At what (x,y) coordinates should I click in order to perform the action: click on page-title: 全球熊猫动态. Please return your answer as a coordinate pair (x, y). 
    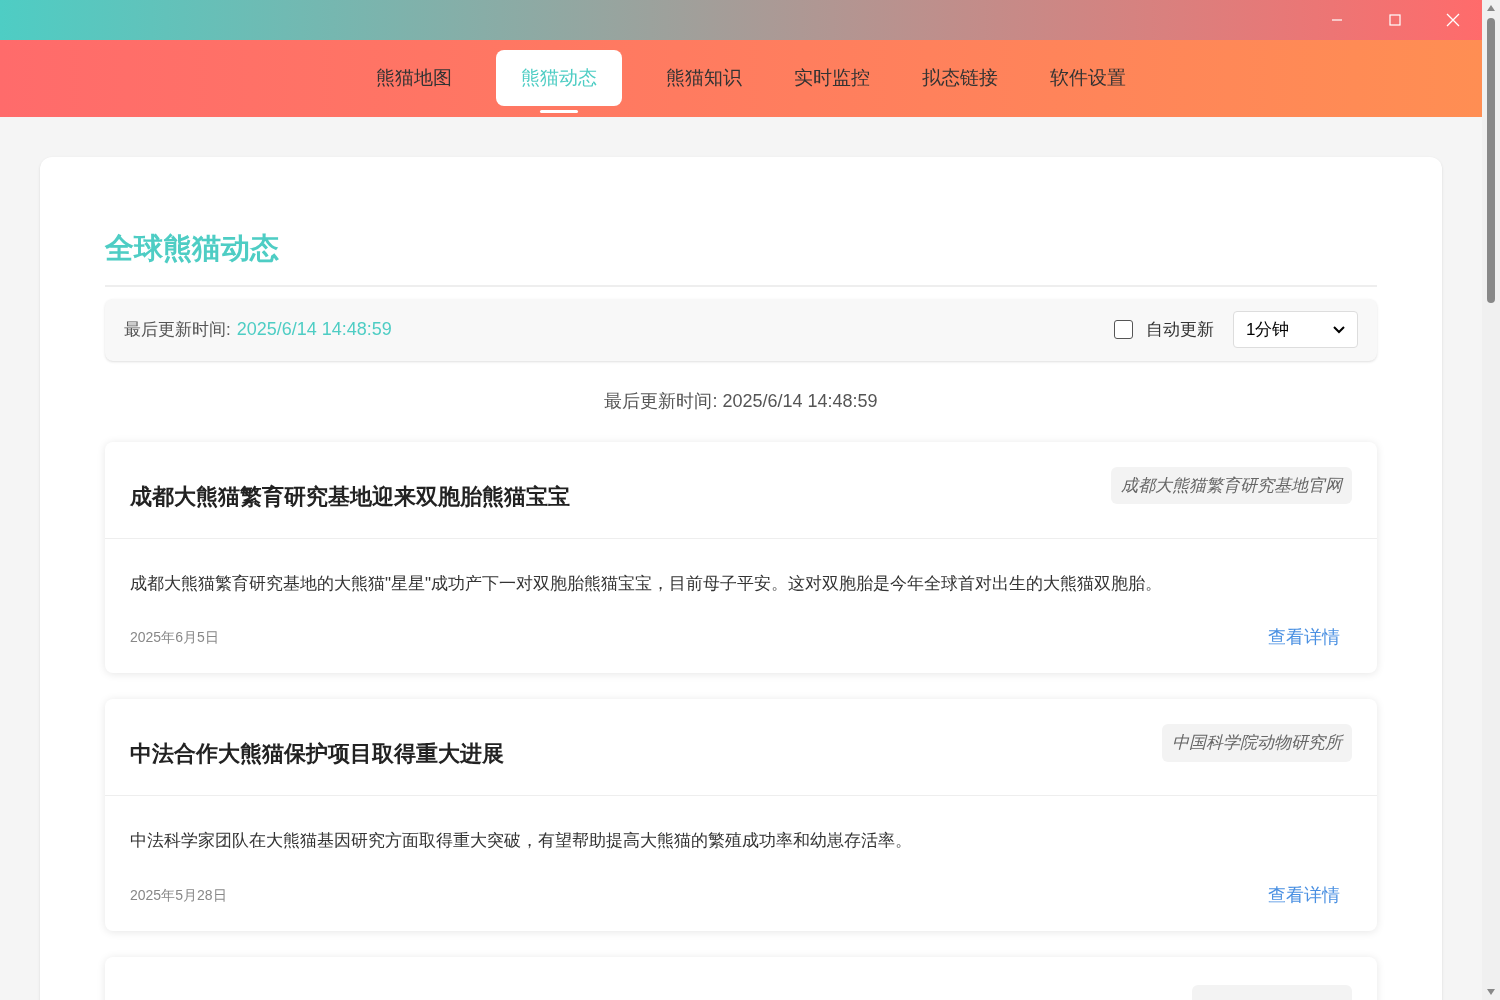
    Looking at the image, I should click on (741, 257).